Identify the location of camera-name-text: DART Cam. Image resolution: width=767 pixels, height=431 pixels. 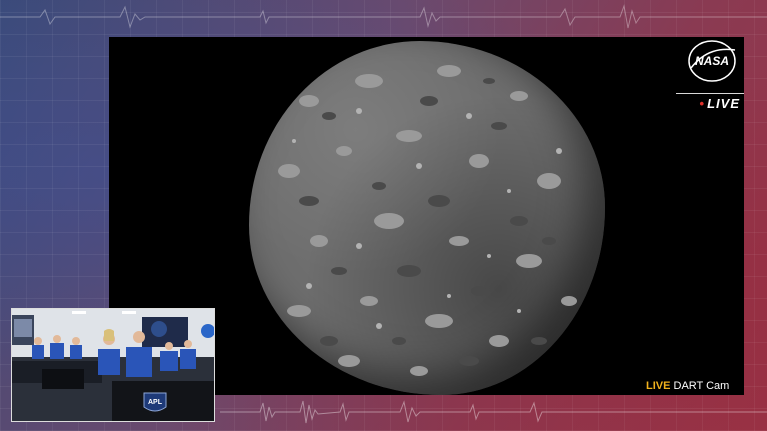
(701, 386).